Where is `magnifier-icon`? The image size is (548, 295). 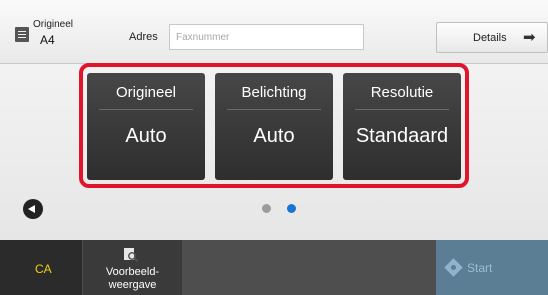
magnifier-icon is located at coordinates (131, 255).